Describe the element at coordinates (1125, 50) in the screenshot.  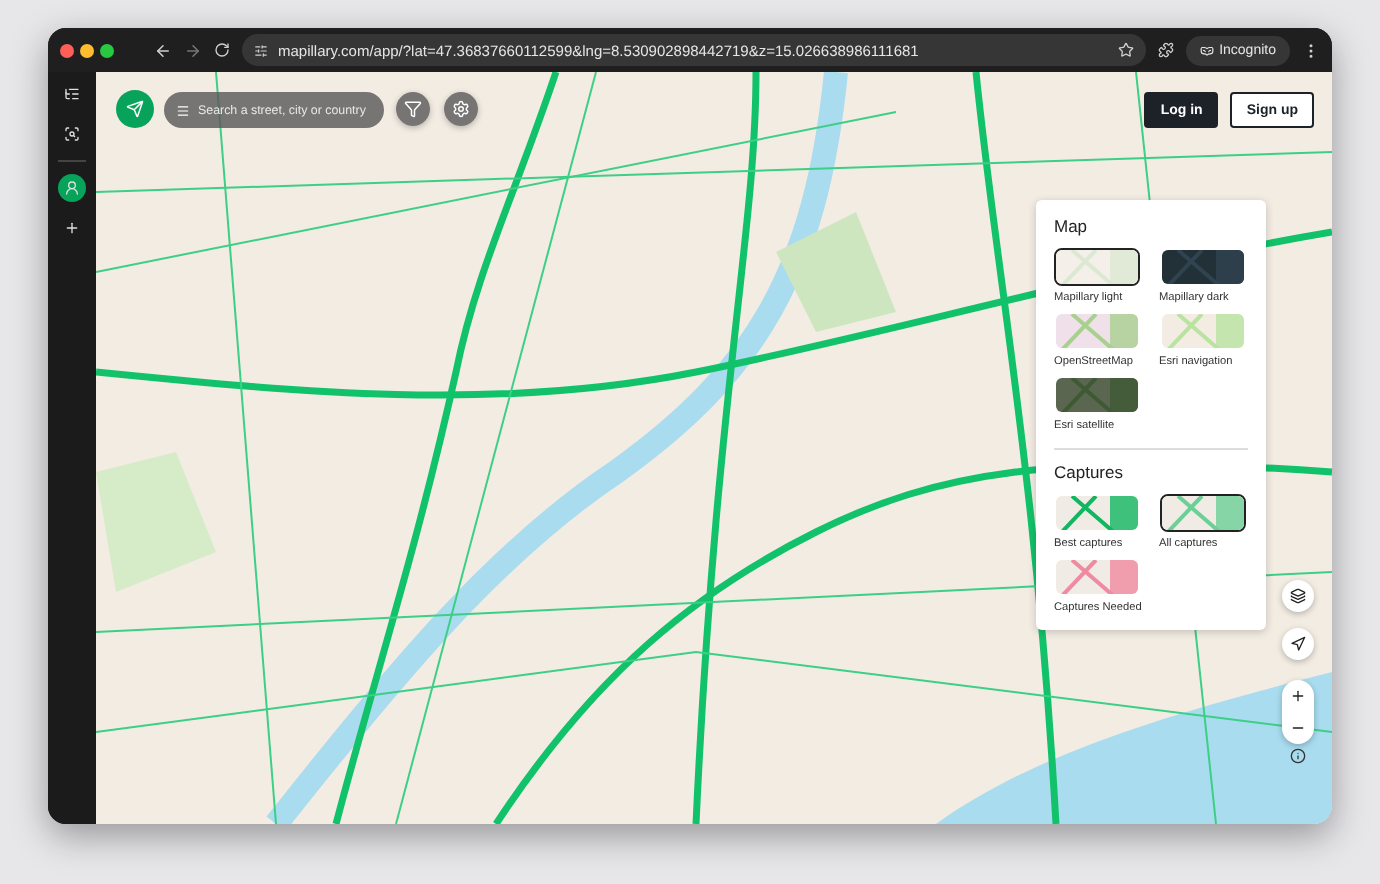
I see `bookmark-star-icon` at that location.